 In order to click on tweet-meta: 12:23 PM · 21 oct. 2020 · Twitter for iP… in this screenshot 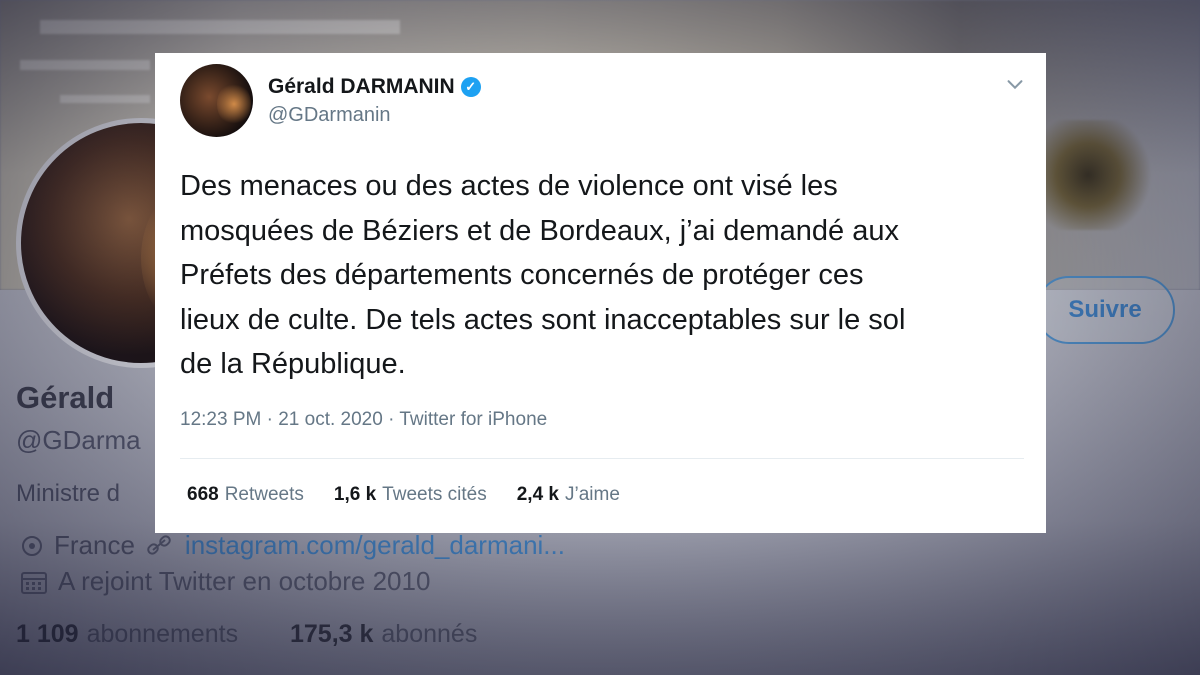, I will do `click(364, 419)`.